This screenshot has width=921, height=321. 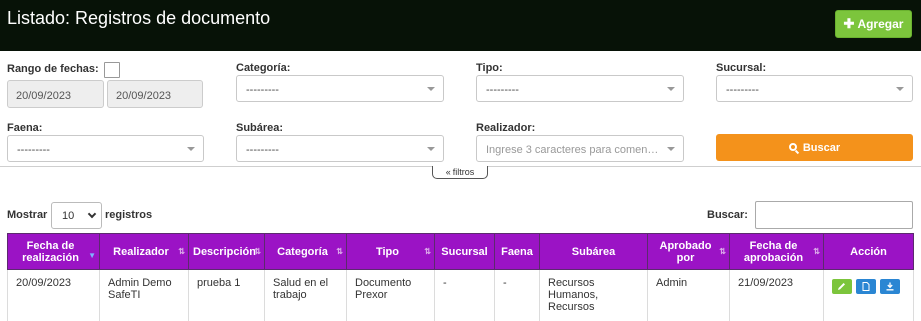 I want to click on sucursal-select: ---------, so click(x=814, y=88).